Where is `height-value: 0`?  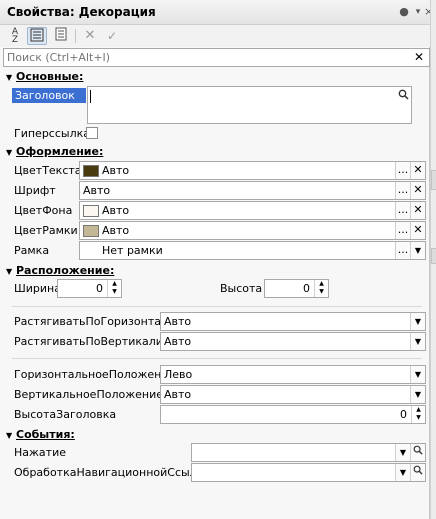
height-value: 0 is located at coordinates (306, 288).